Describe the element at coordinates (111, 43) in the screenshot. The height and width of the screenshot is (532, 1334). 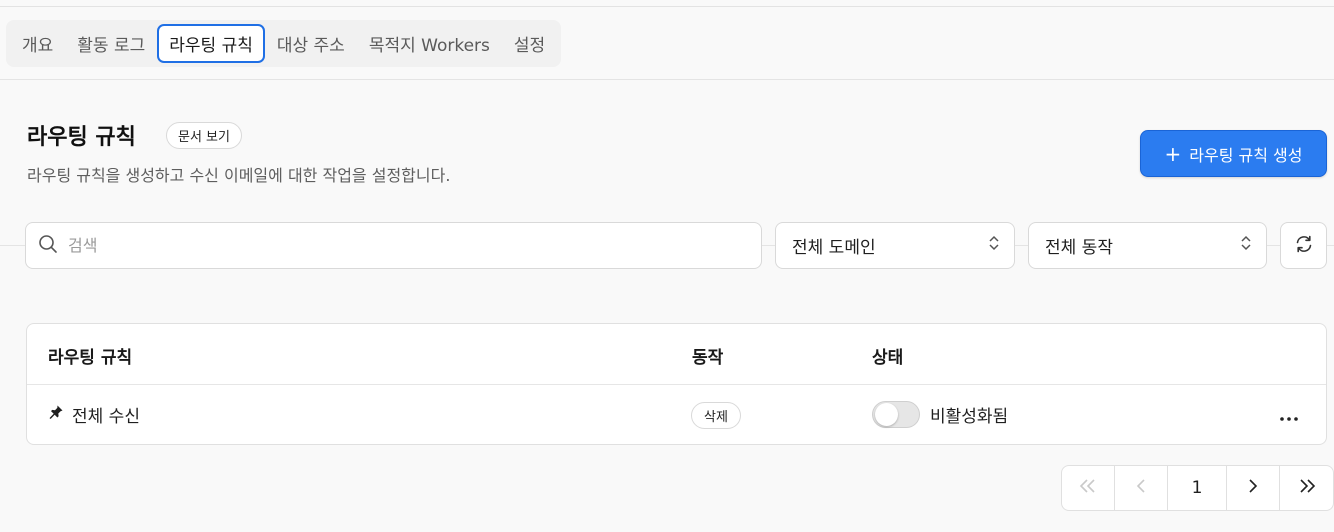
I see `tab-activity-log: 활동 로그` at that location.